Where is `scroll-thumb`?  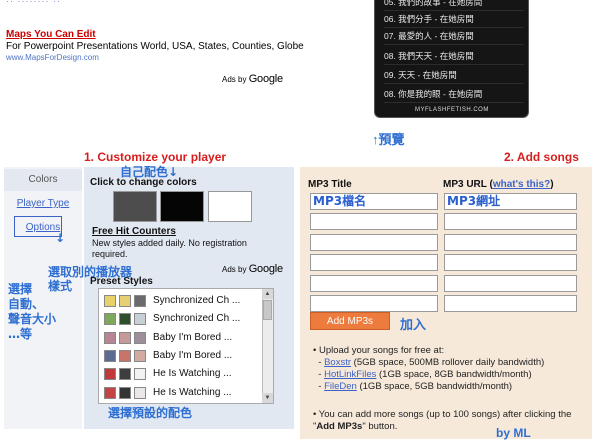 scroll-thumb is located at coordinates (267, 310).